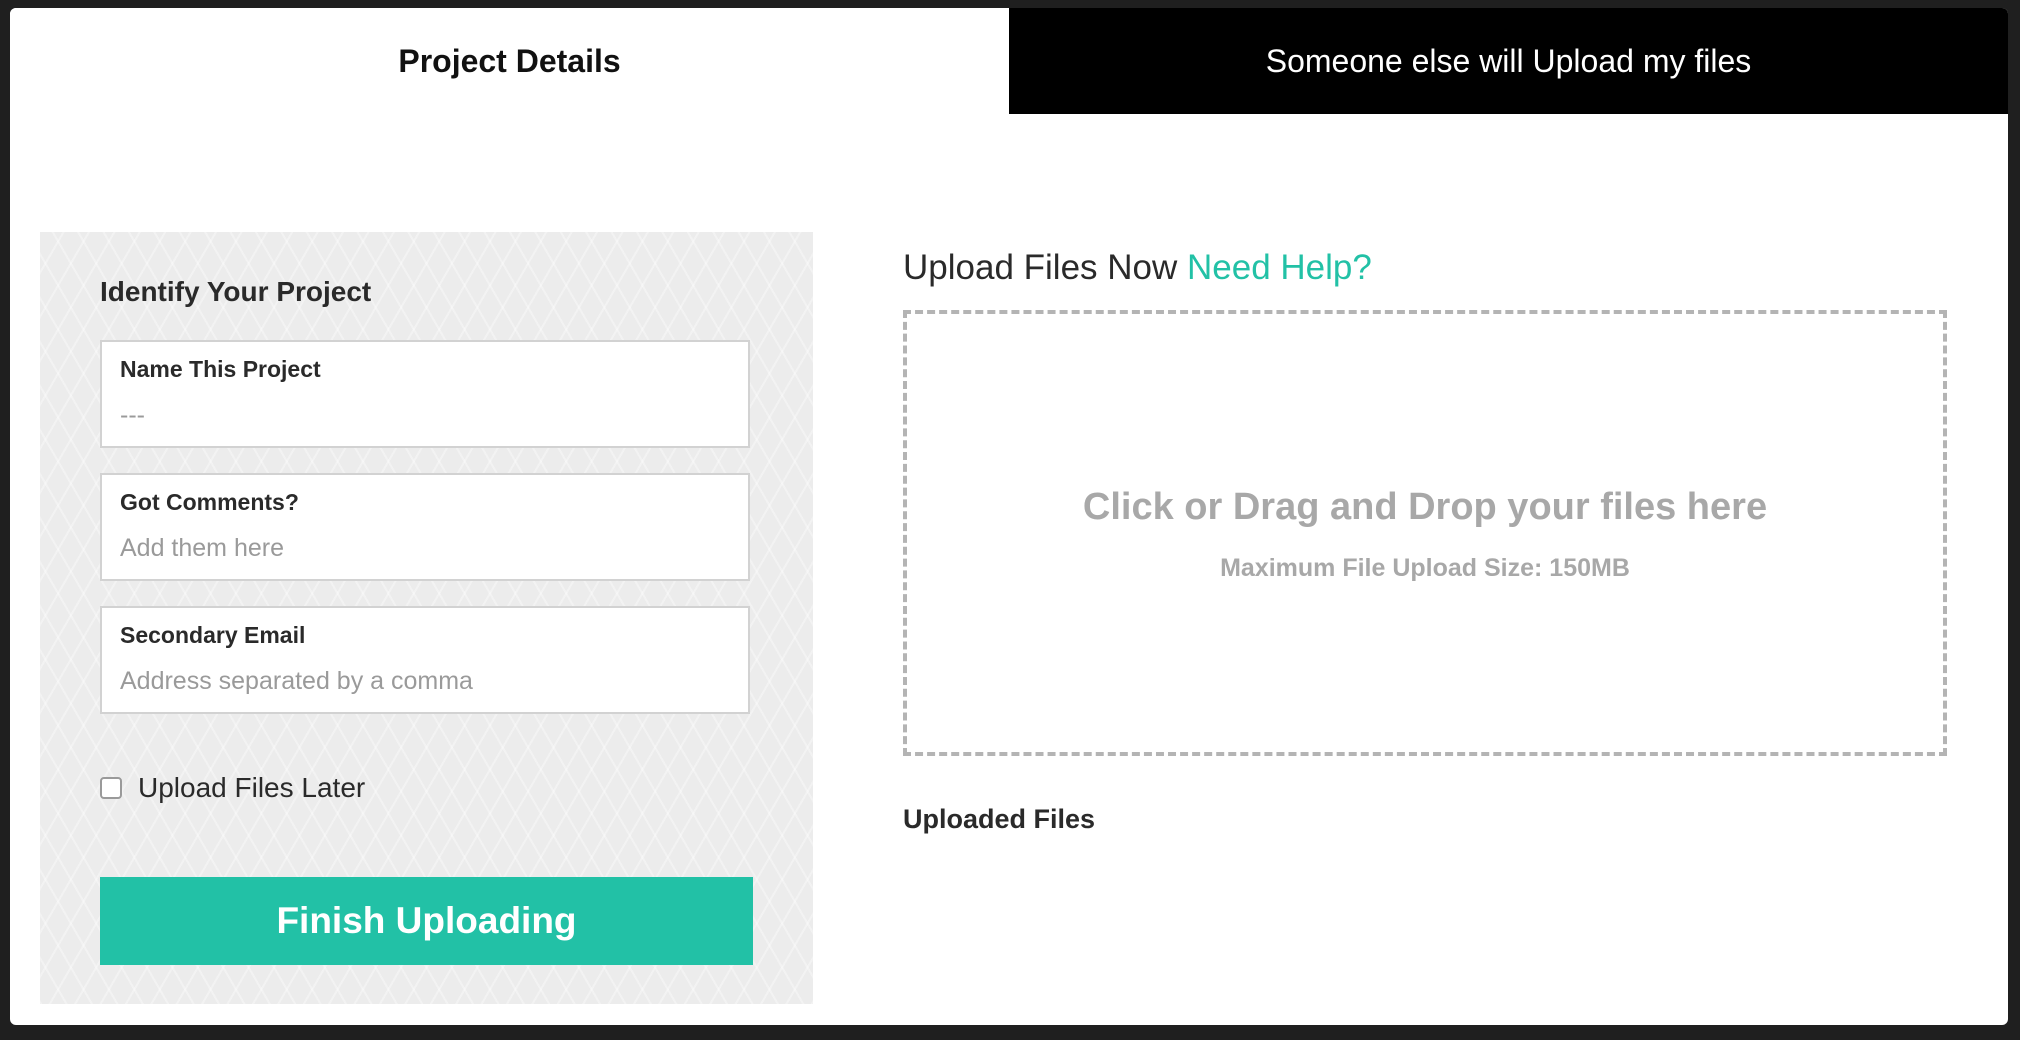 The image size is (2020, 1040). I want to click on tab-label: Someone else will Upload my files, so click(1508, 60).